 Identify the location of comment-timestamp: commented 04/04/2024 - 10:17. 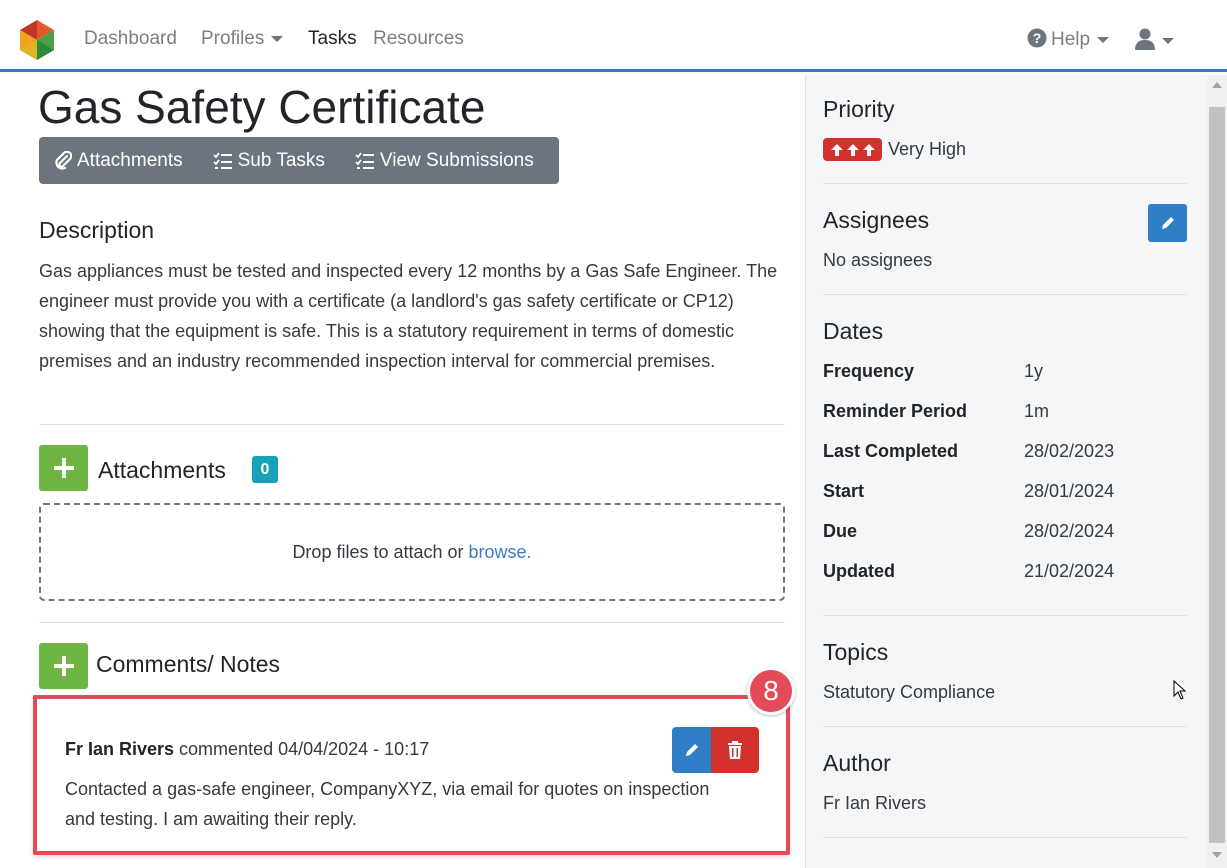
(302, 749).